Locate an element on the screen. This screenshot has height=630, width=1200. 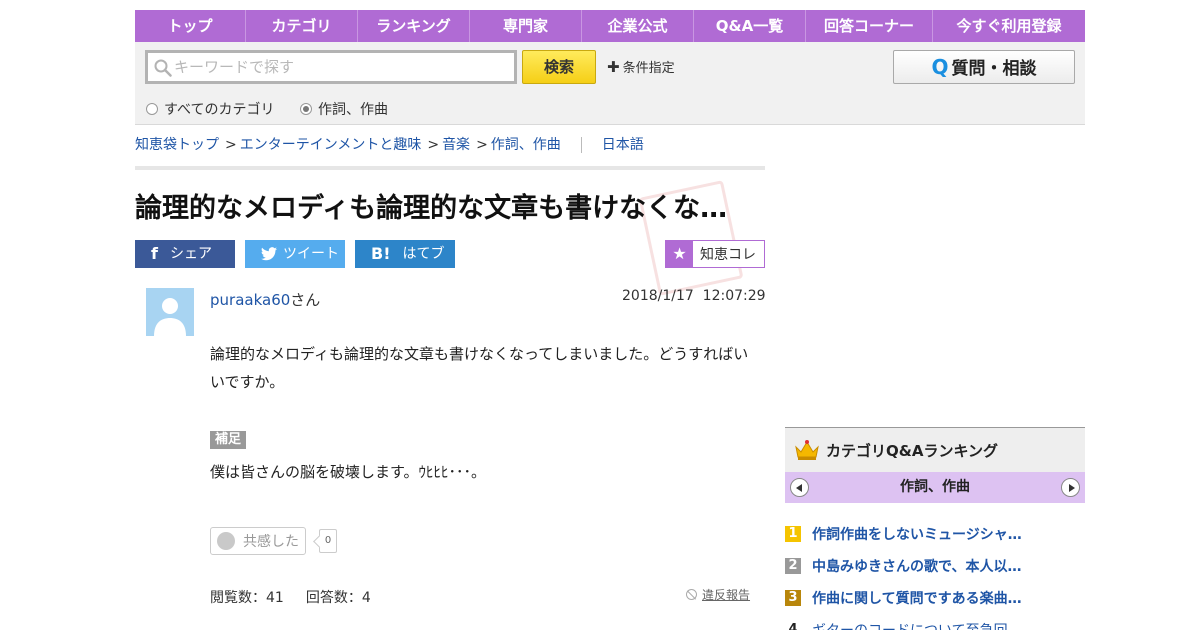
report-label: 違反報告 is located at coordinates (726, 595).